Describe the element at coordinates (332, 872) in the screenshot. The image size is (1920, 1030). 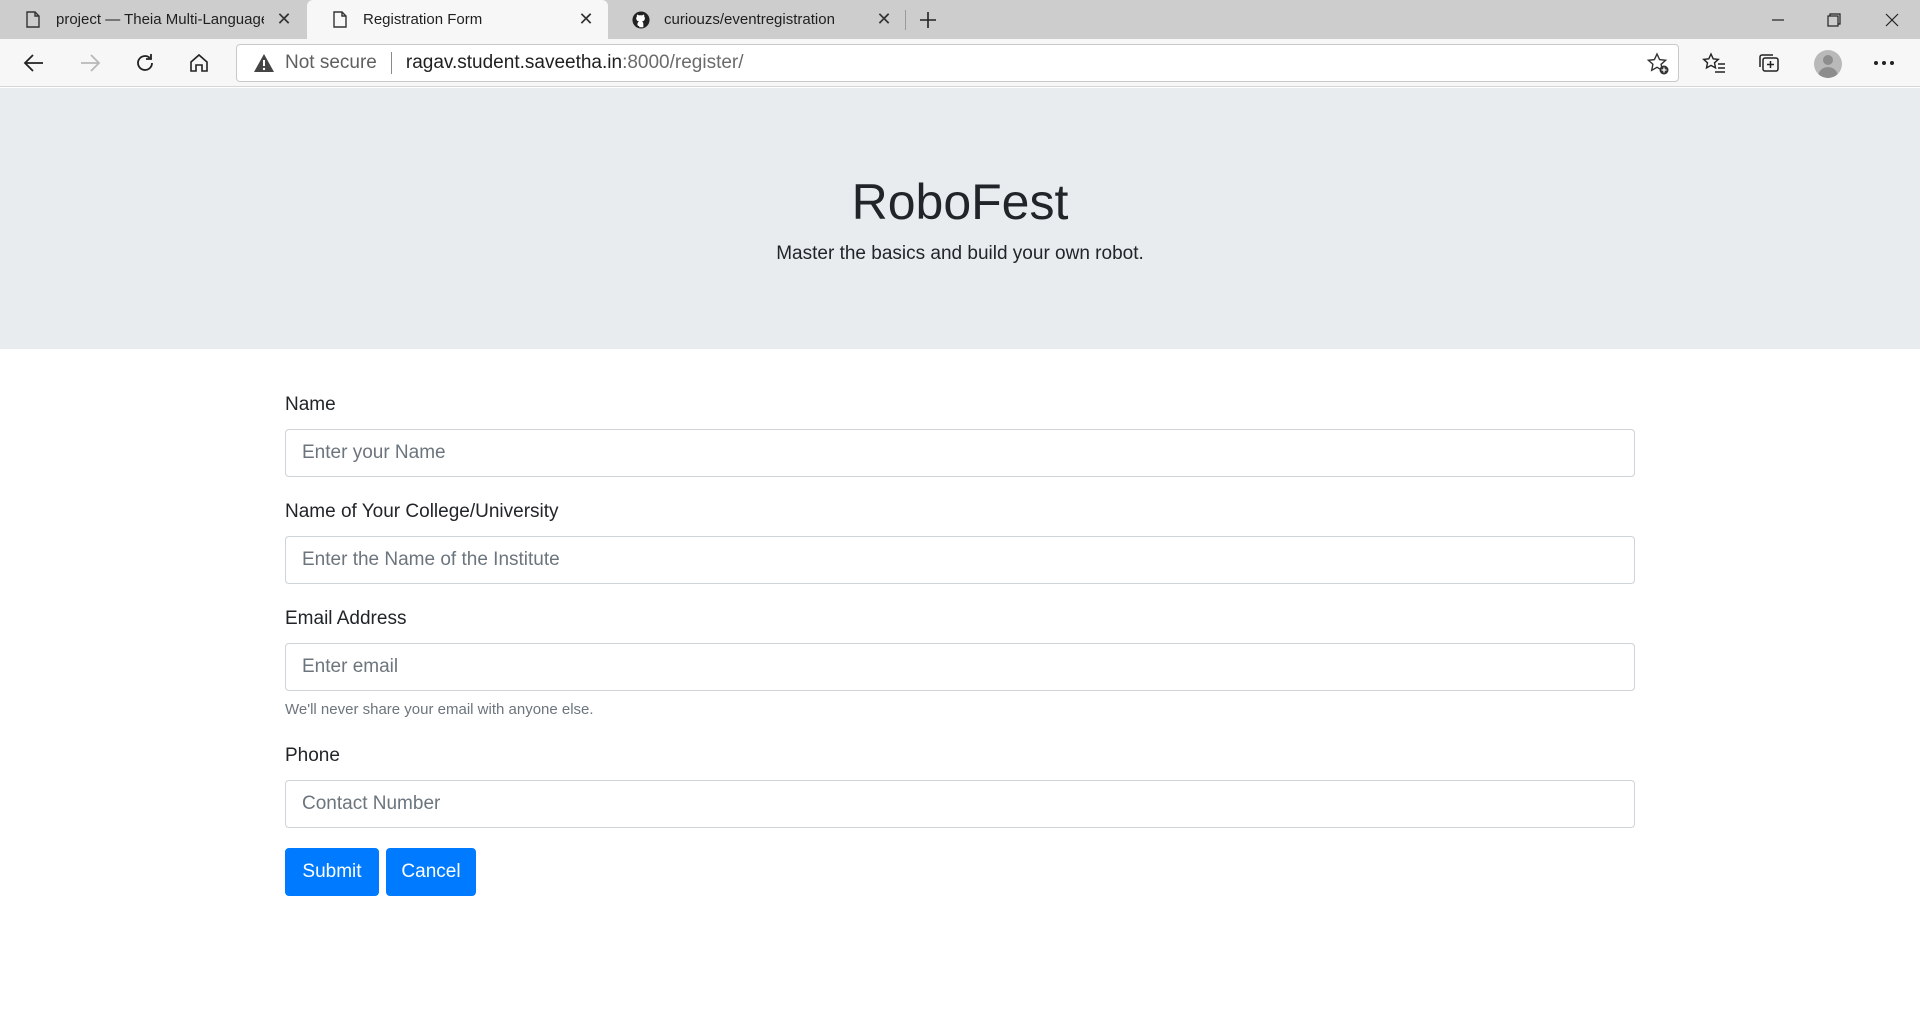
I see `submit-button: Submit` at that location.